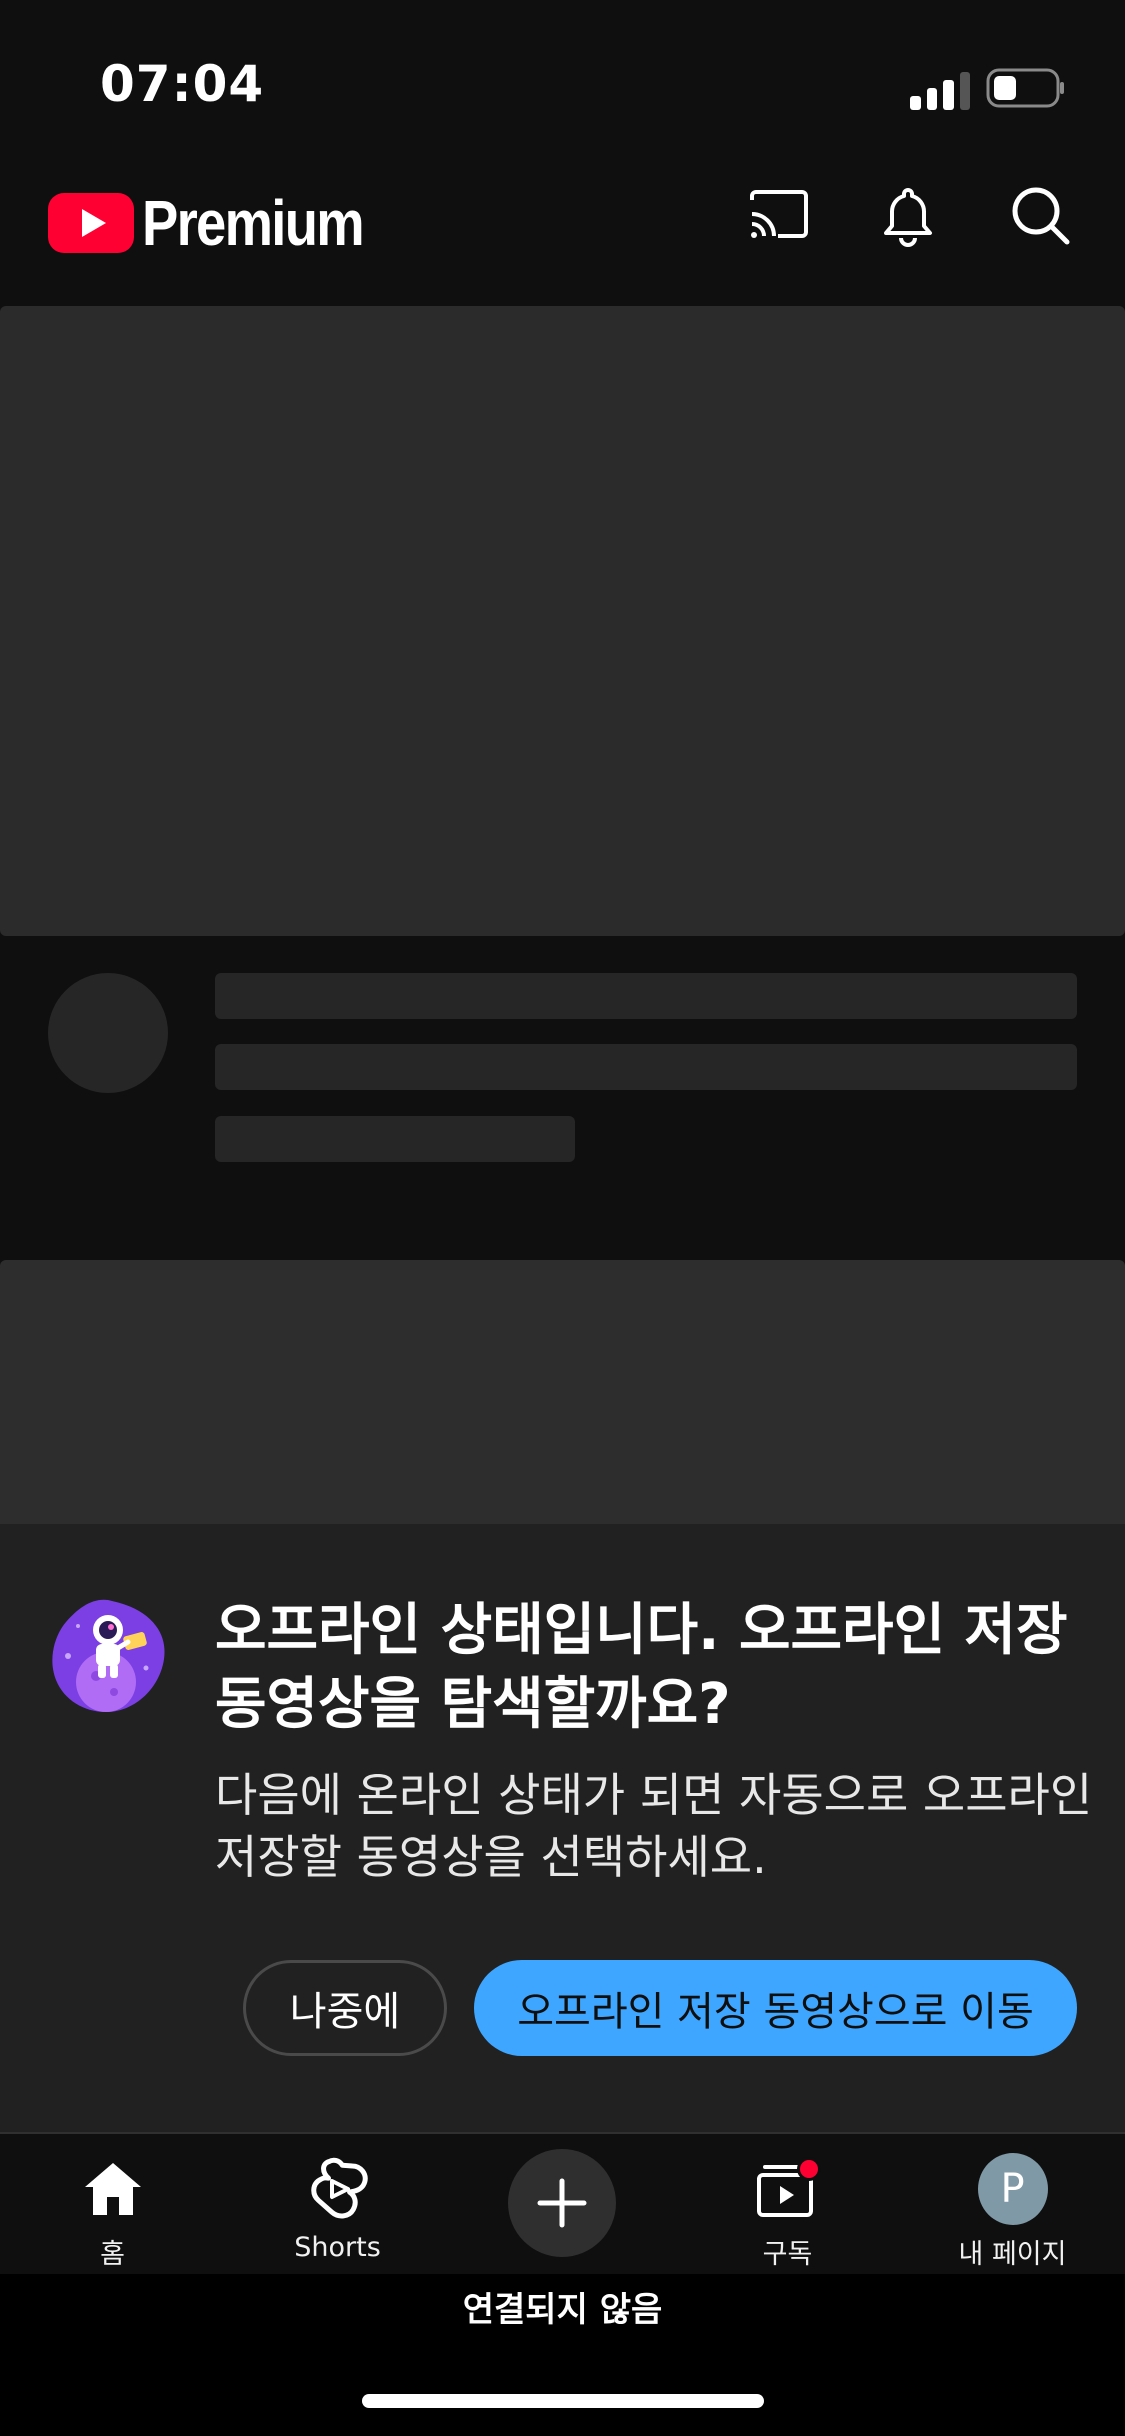  I want to click on video-thumbnail-placeholder, so click(562, 1392).